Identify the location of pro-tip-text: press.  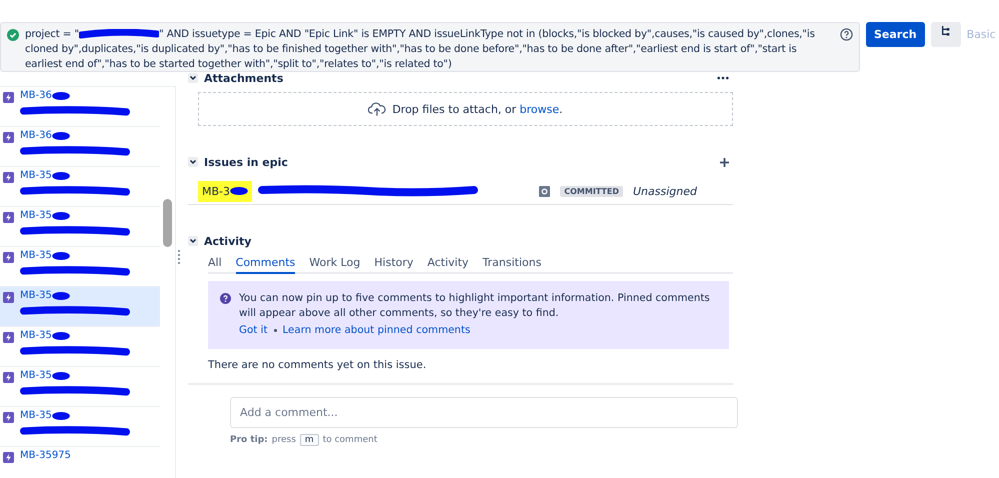
(284, 440).